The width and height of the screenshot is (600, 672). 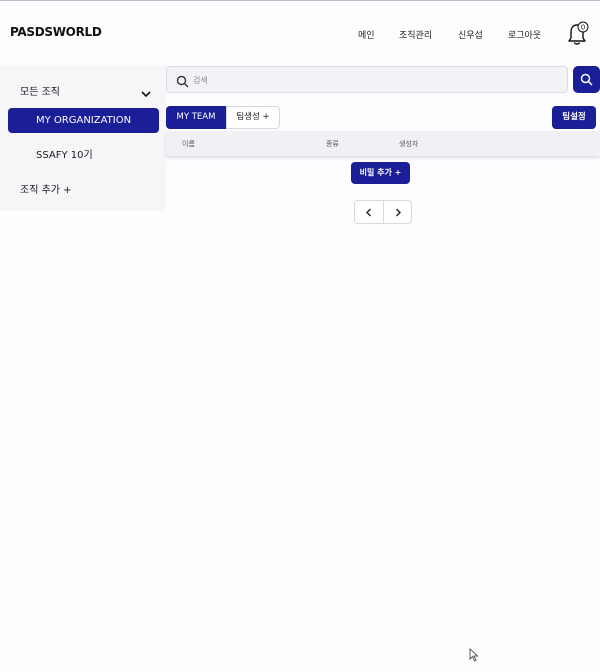 What do you see at coordinates (373, 80) in the screenshot?
I see `search-input` at bounding box center [373, 80].